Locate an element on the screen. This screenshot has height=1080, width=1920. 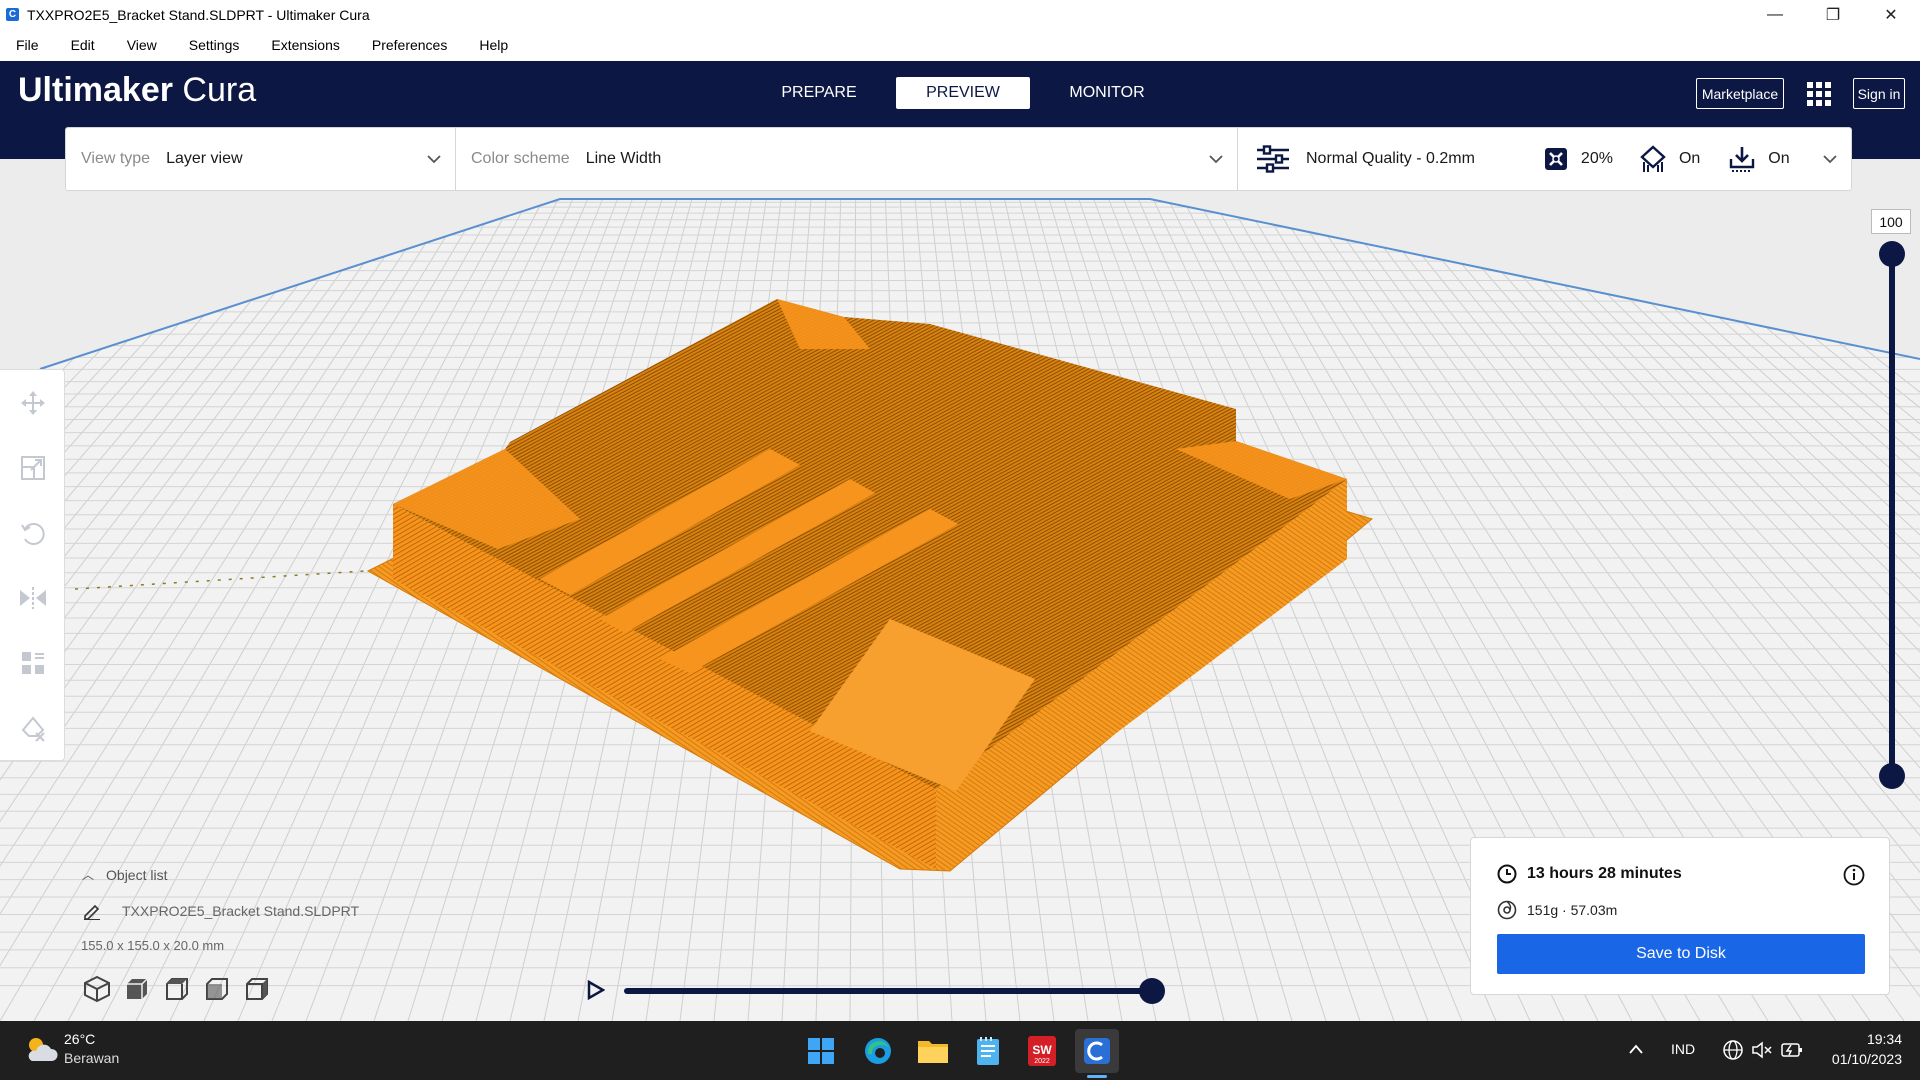
per-model-settings-tool is located at coordinates (32, 662).